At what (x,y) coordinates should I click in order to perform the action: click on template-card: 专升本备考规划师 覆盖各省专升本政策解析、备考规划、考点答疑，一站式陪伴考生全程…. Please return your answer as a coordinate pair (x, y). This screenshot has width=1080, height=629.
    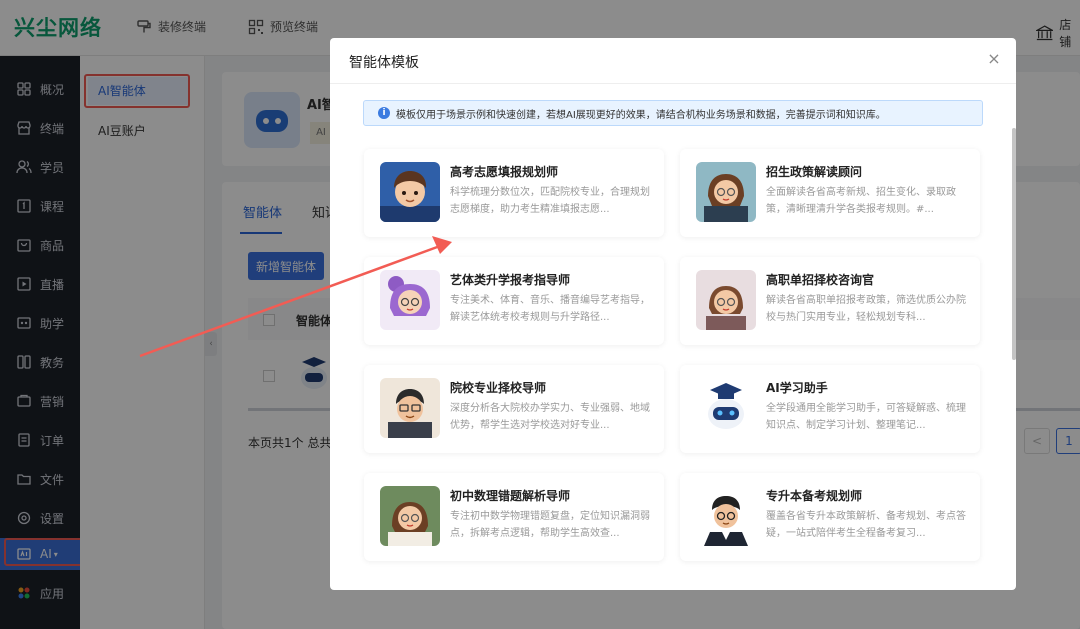
    Looking at the image, I should click on (830, 517).